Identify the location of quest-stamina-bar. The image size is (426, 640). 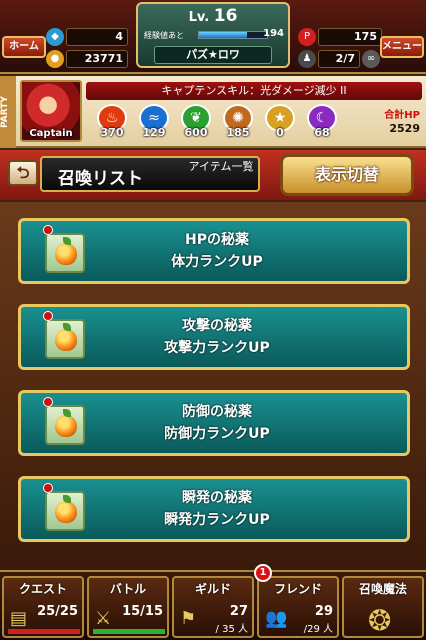
(44, 631).